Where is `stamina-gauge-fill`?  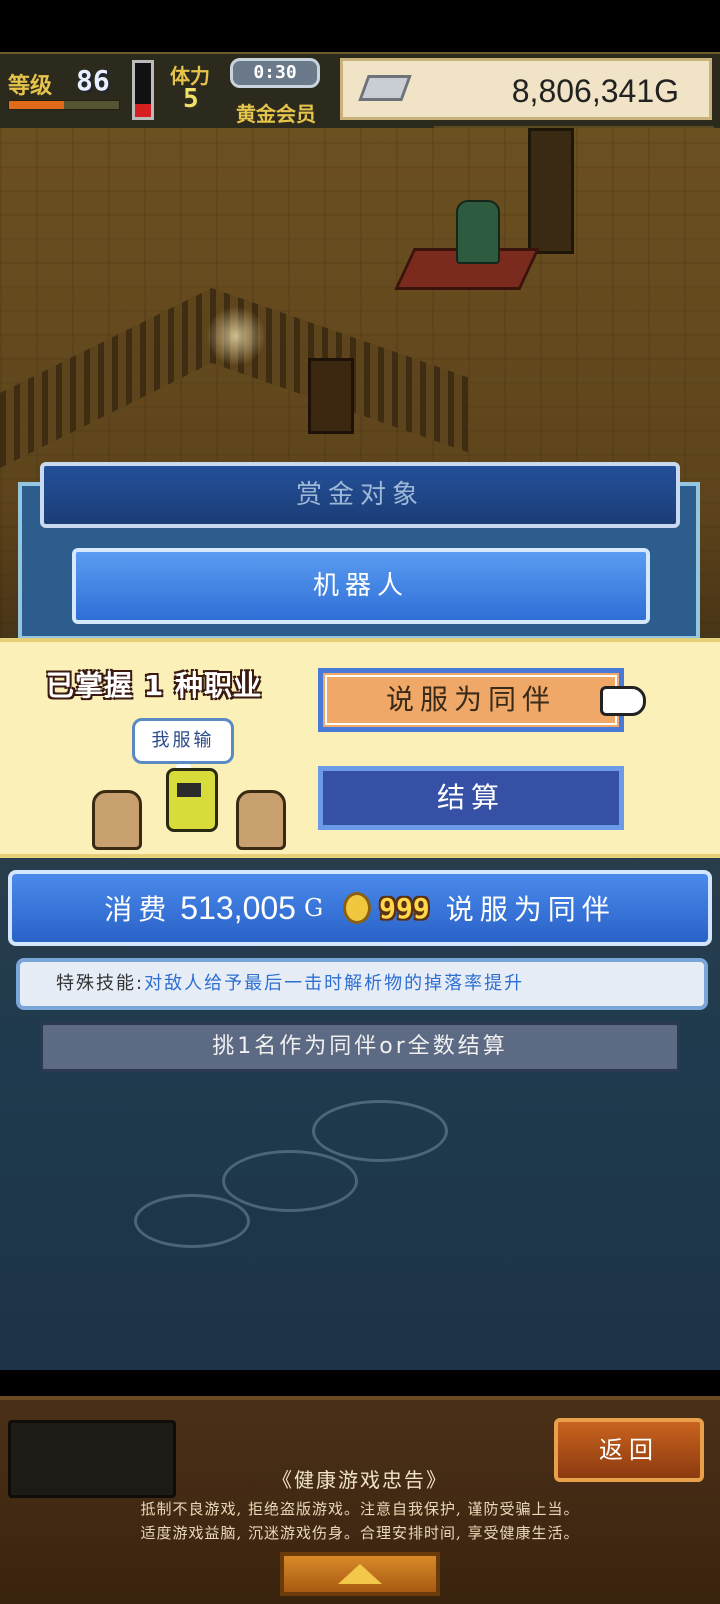 stamina-gauge-fill is located at coordinates (143, 110).